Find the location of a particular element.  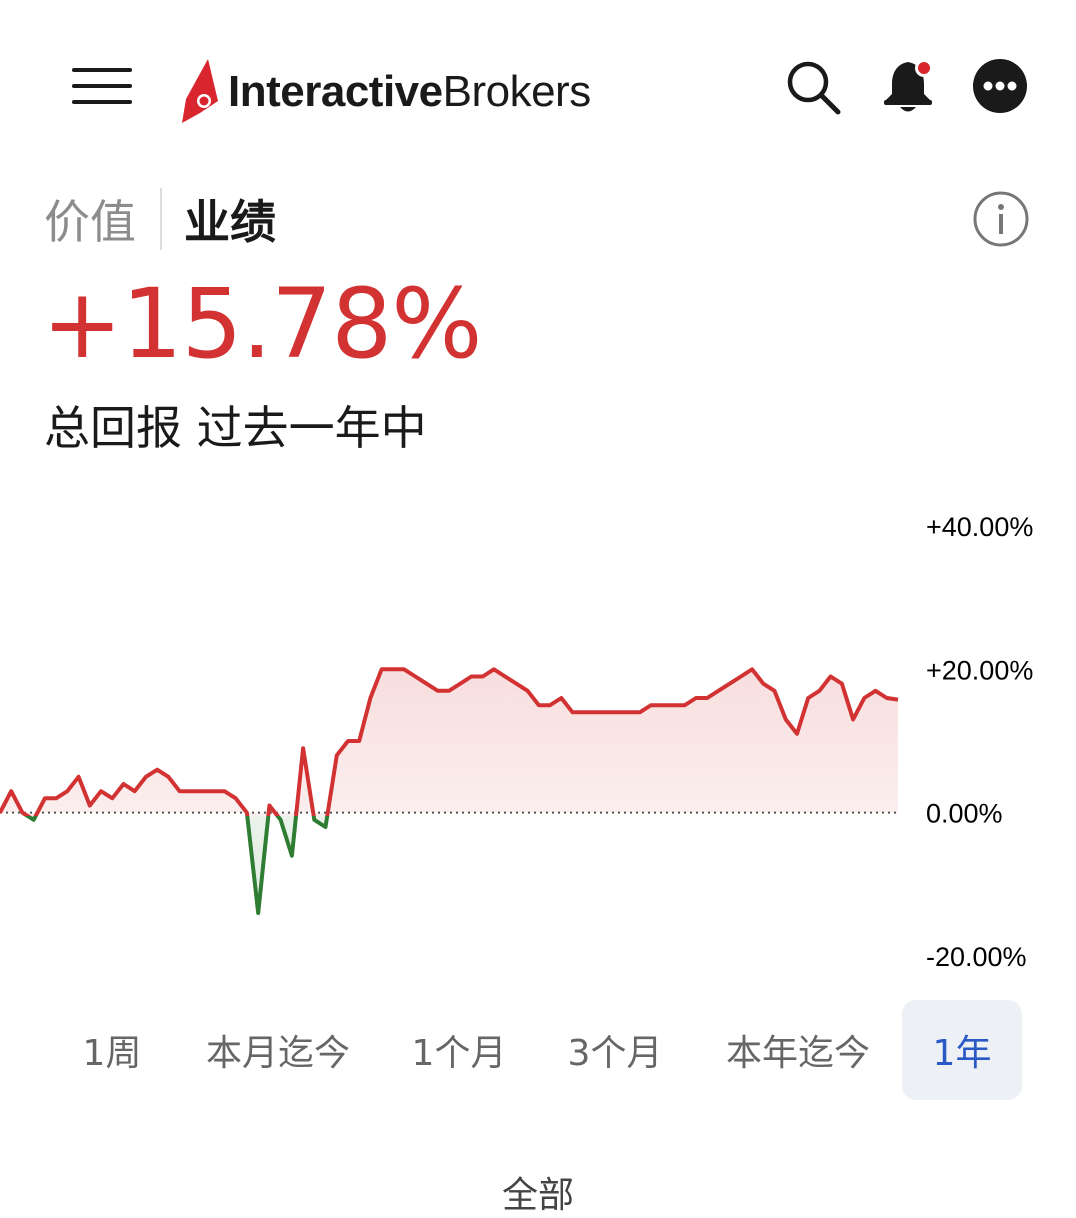

range-1m: 1个月 is located at coordinates (459, 1050).